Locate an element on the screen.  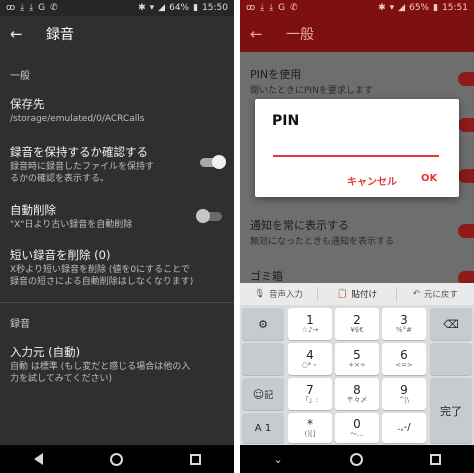
key-1: 1 ☆♪→ is located at coordinates (310, 324).